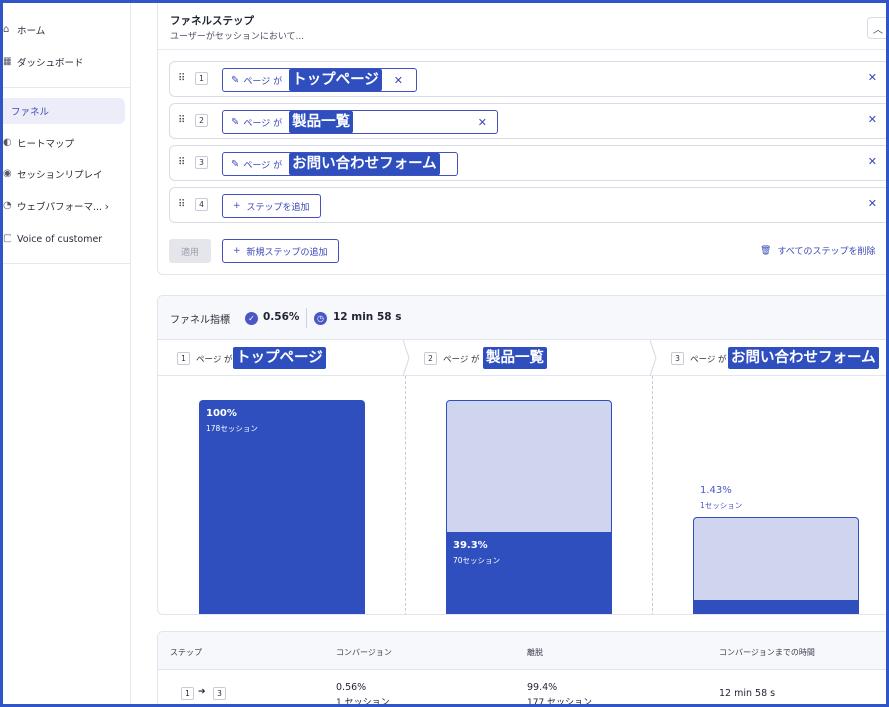 Image resolution: width=889 pixels, height=707 pixels. I want to click on step-condition-chip: ✎ ページ が お問い合わせフォーム, so click(340, 164).